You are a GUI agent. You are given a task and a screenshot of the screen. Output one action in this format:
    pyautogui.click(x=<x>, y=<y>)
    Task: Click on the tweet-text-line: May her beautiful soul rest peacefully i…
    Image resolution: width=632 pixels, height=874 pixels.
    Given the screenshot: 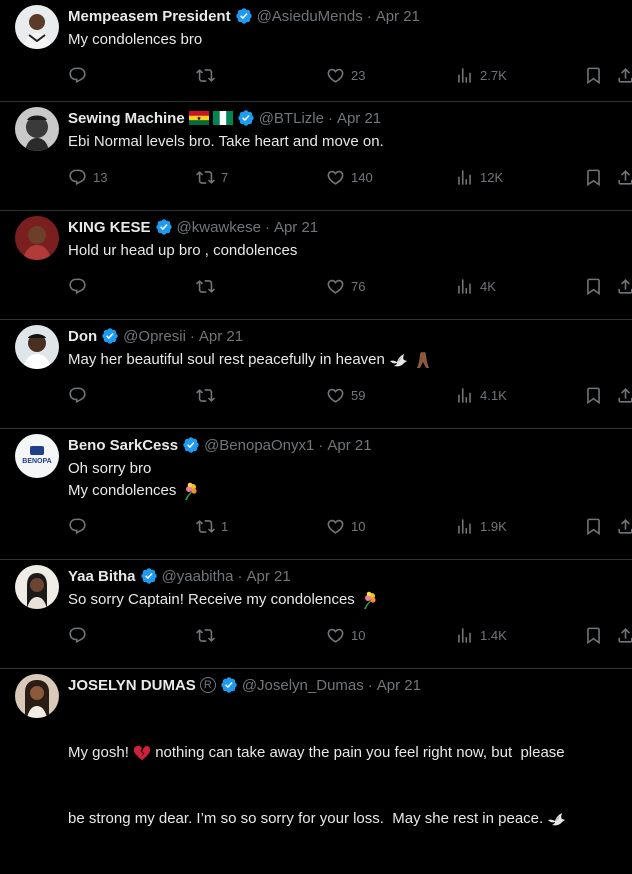 What is the action you would take?
    pyautogui.click(x=345, y=360)
    